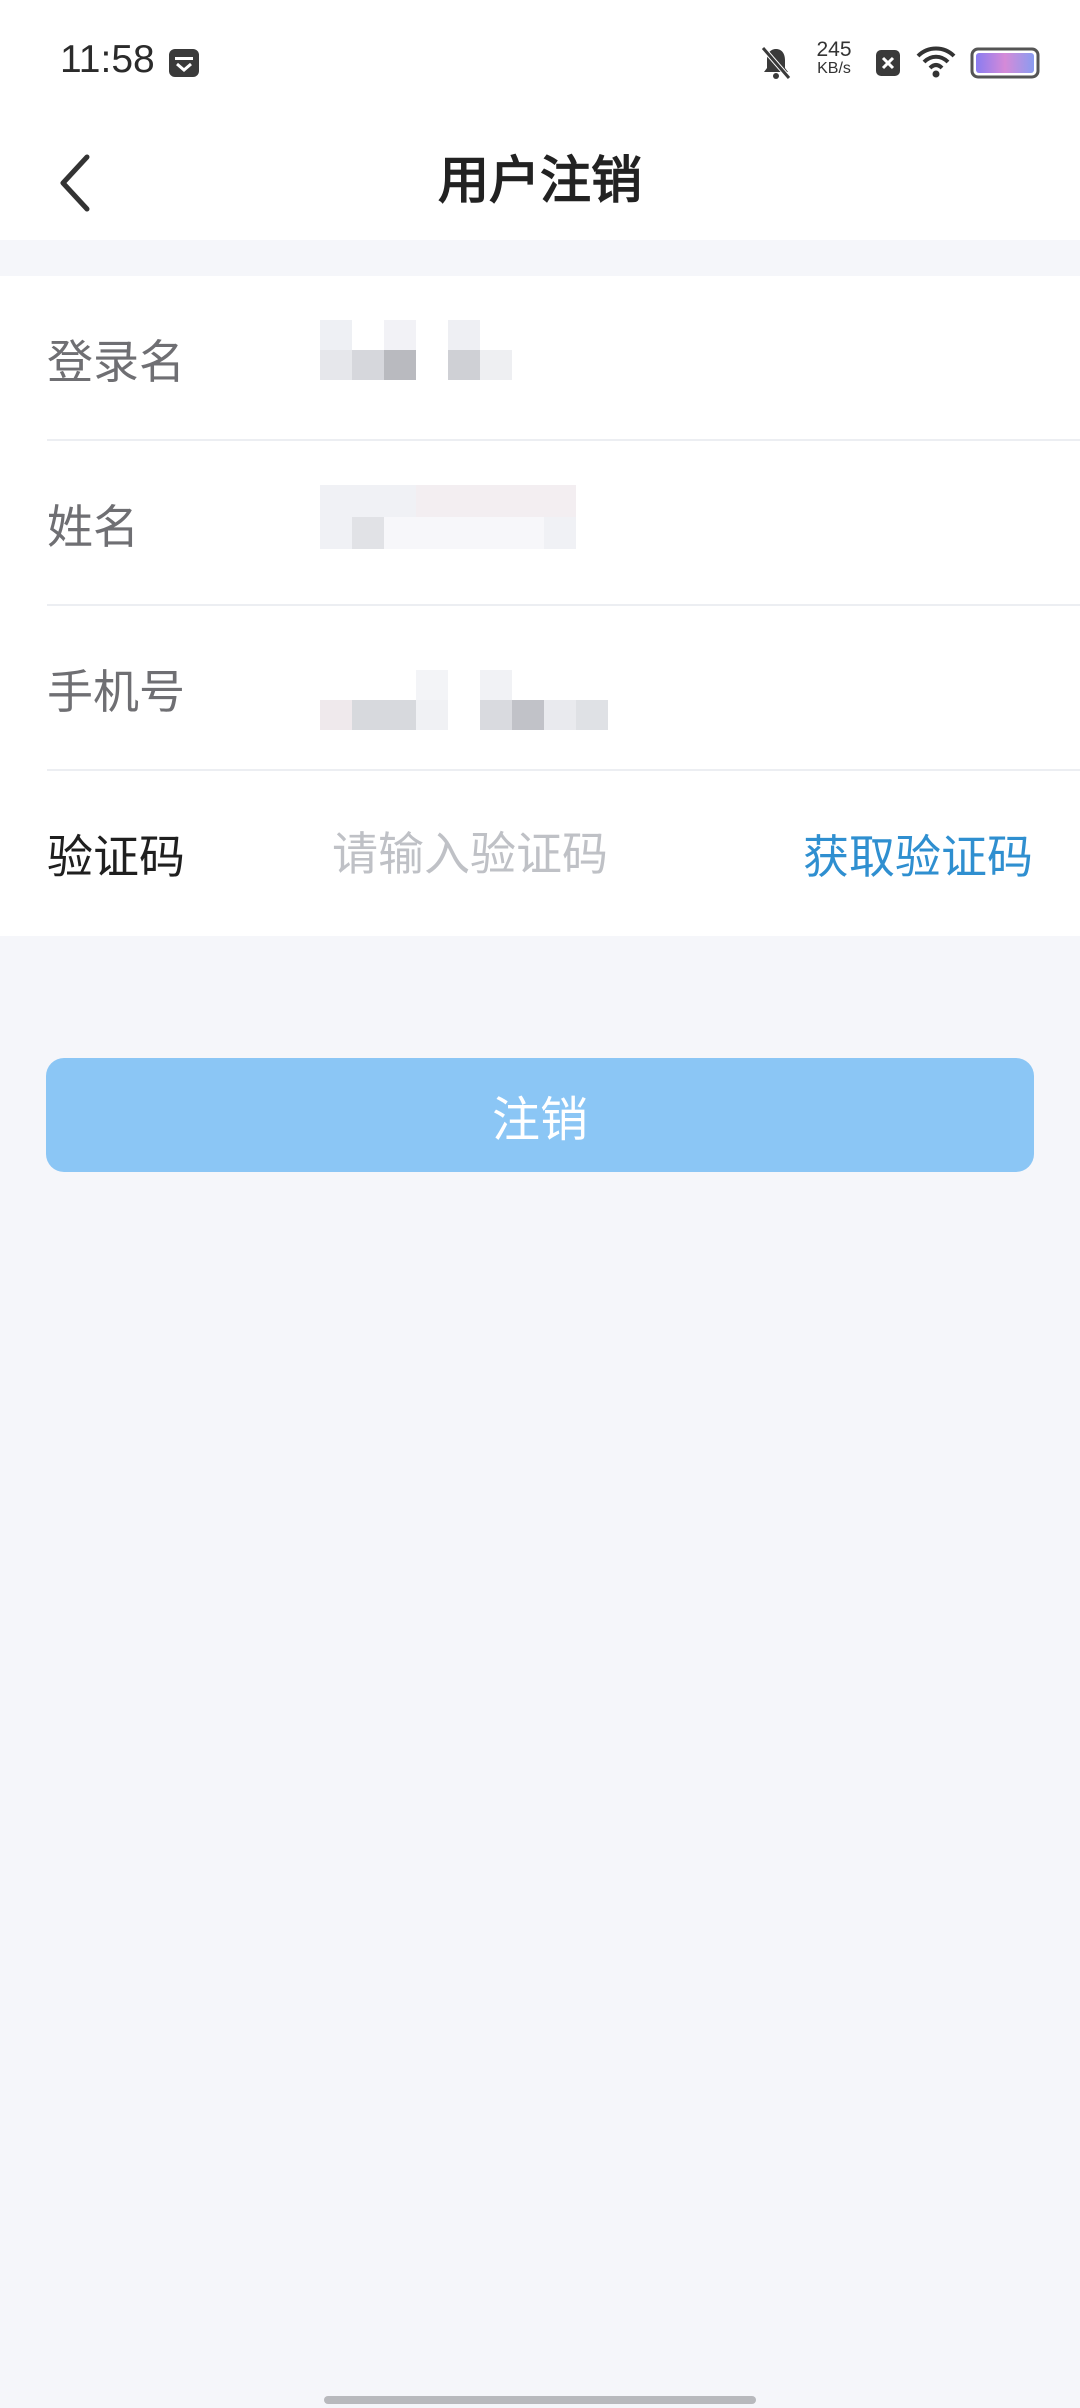 The width and height of the screenshot is (1080, 2408). I want to click on net-speed: 245 KB/s, so click(834, 58).